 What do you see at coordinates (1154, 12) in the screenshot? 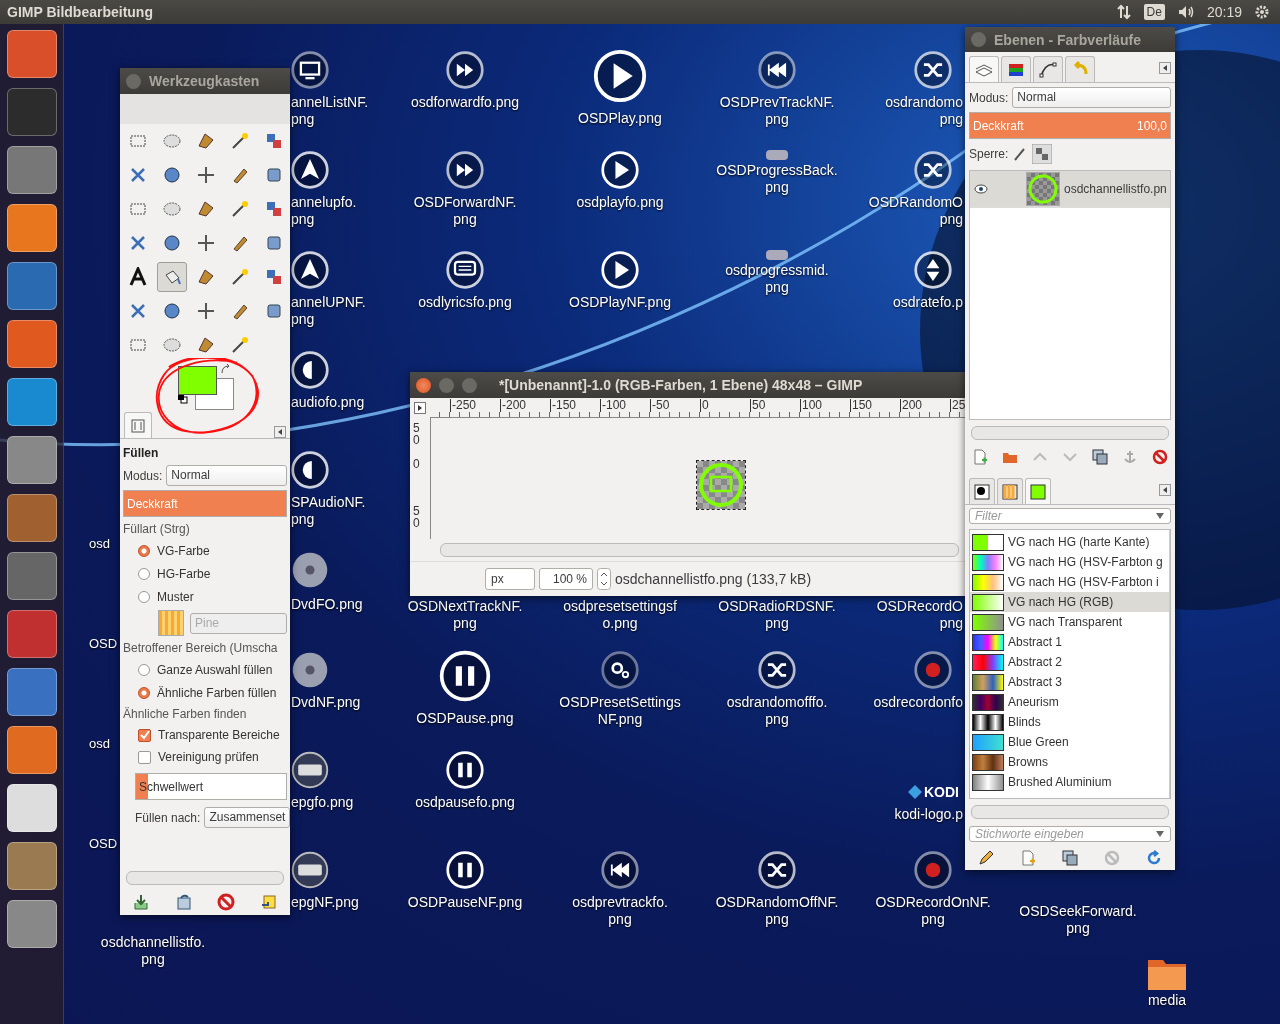
I see `keyboard-indicator: De` at bounding box center [1154, 12].